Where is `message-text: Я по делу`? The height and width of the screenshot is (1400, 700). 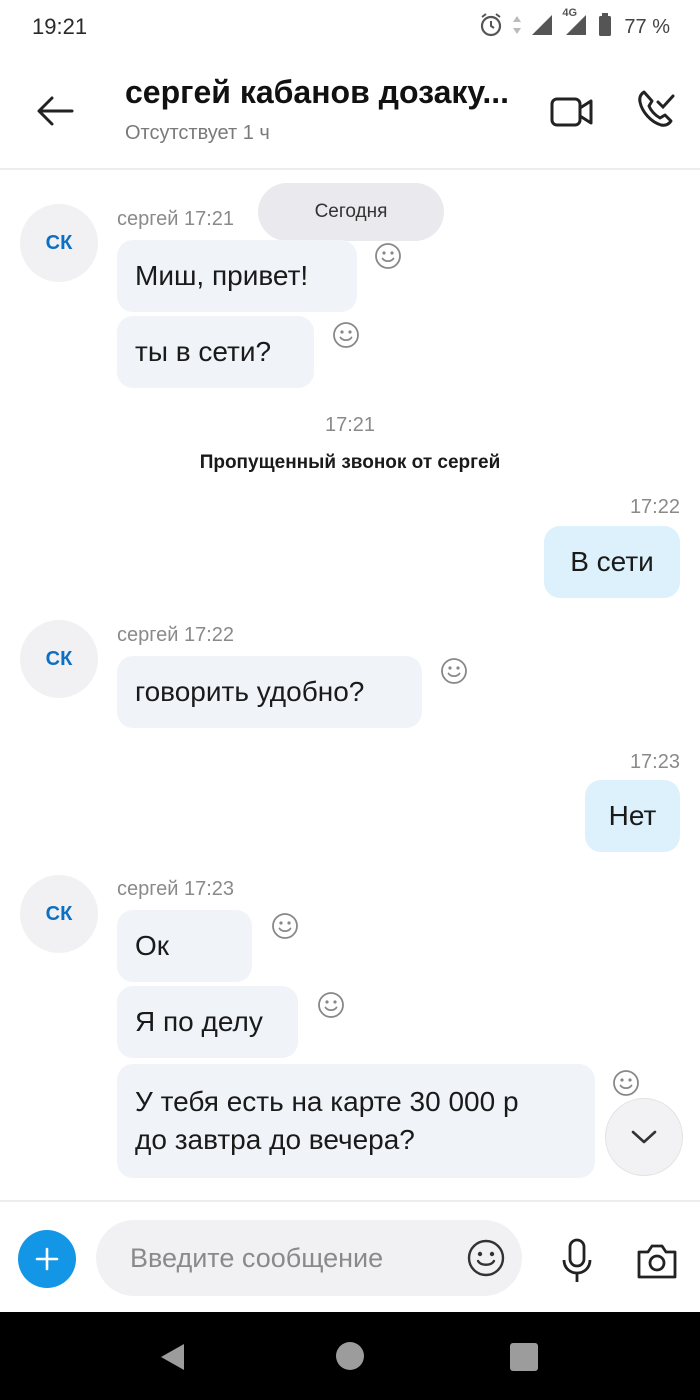 message-text: Я по делу is located at coordinates (199, 1021).